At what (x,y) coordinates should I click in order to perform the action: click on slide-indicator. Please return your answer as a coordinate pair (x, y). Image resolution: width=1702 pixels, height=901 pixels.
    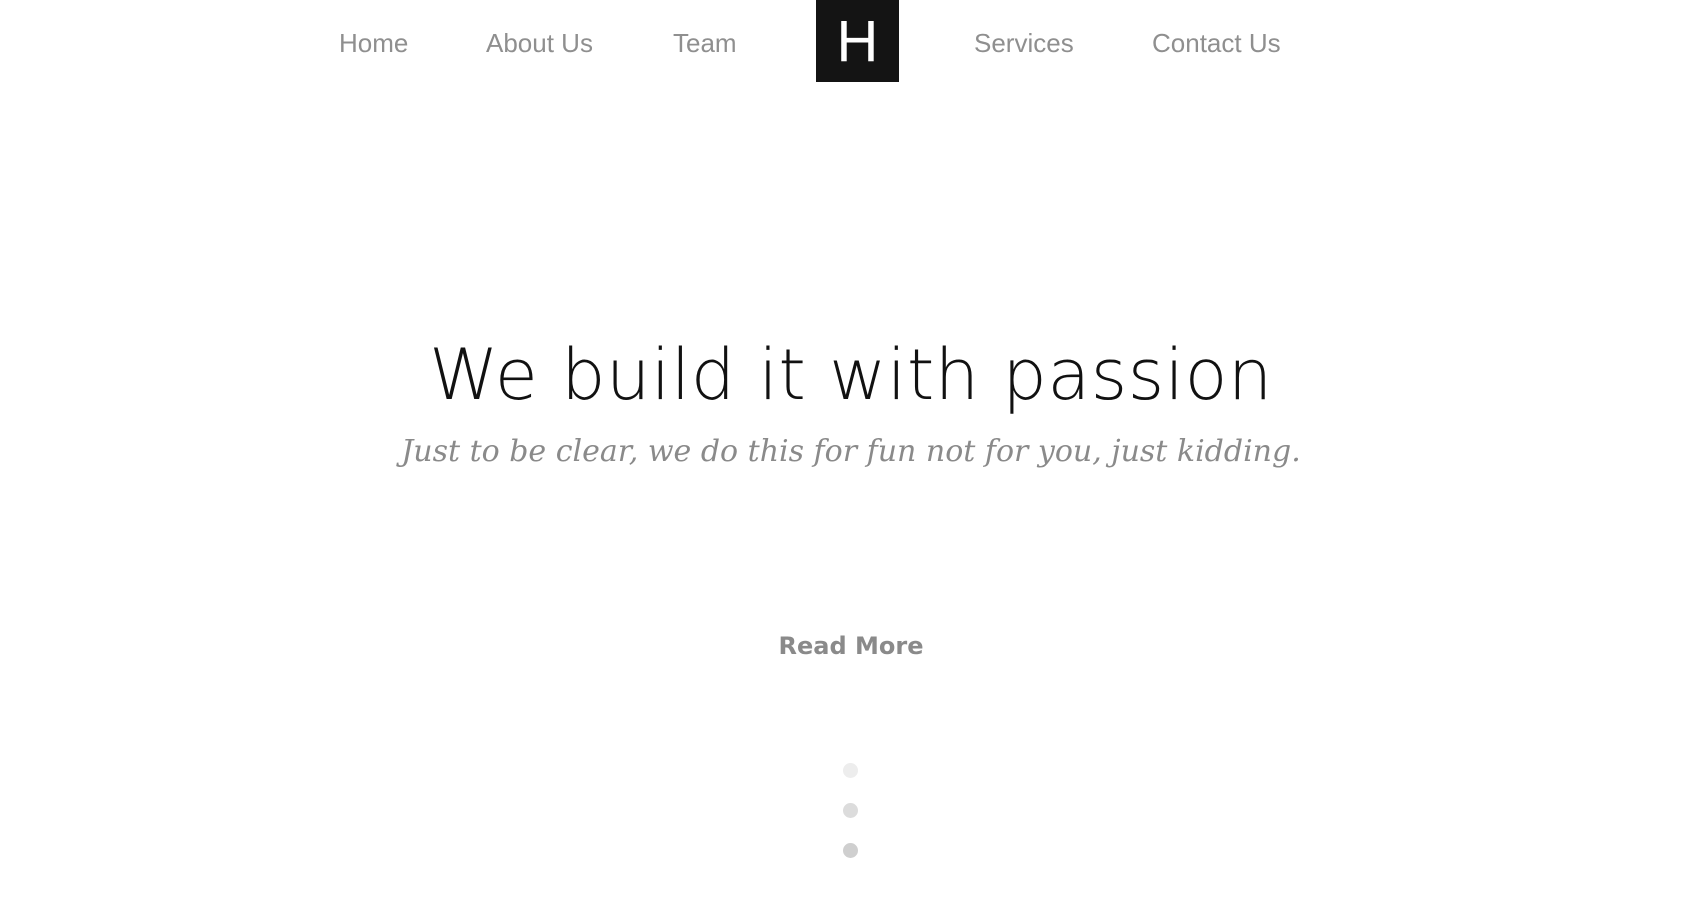
    Looking at the image, I should click on (851, 823).